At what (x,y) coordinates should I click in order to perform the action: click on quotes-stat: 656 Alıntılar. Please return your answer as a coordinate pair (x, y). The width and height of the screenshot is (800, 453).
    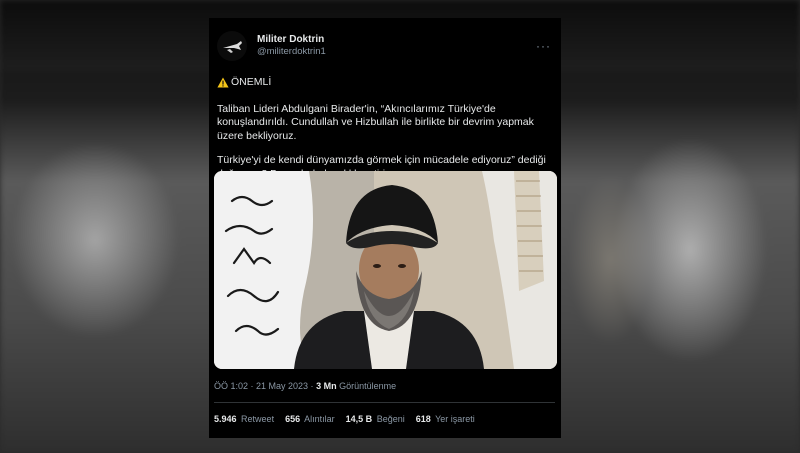
    Looking at the image, I should click on (310, 419).